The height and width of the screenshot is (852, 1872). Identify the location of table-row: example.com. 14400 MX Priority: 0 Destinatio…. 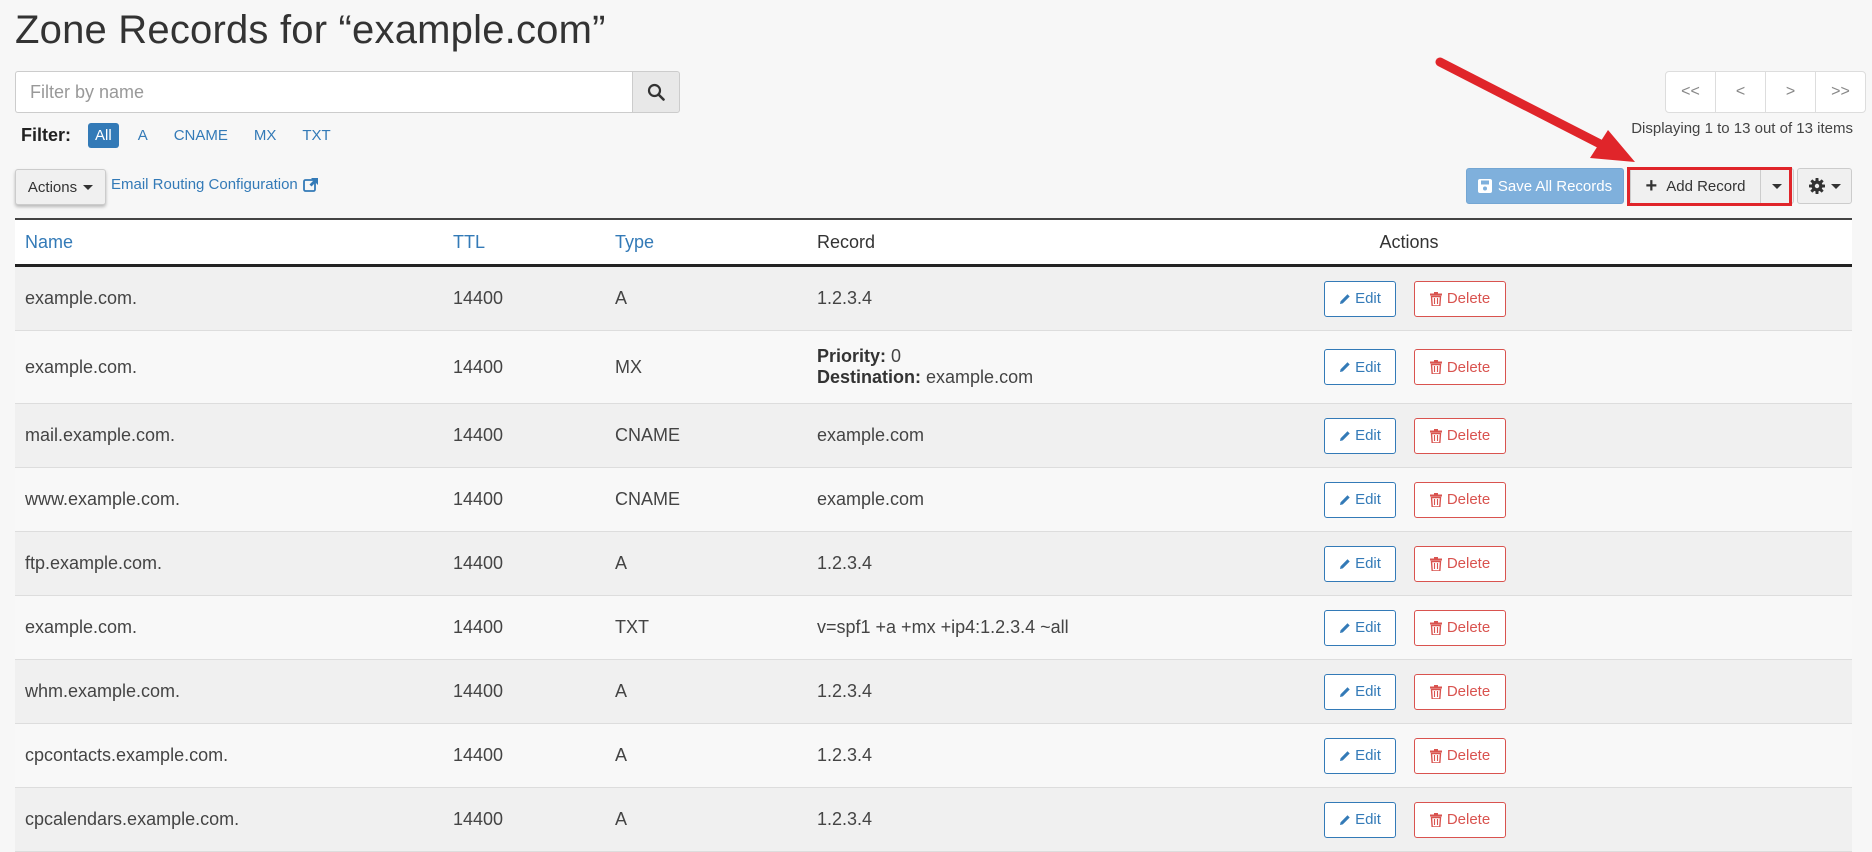
(933, 367).